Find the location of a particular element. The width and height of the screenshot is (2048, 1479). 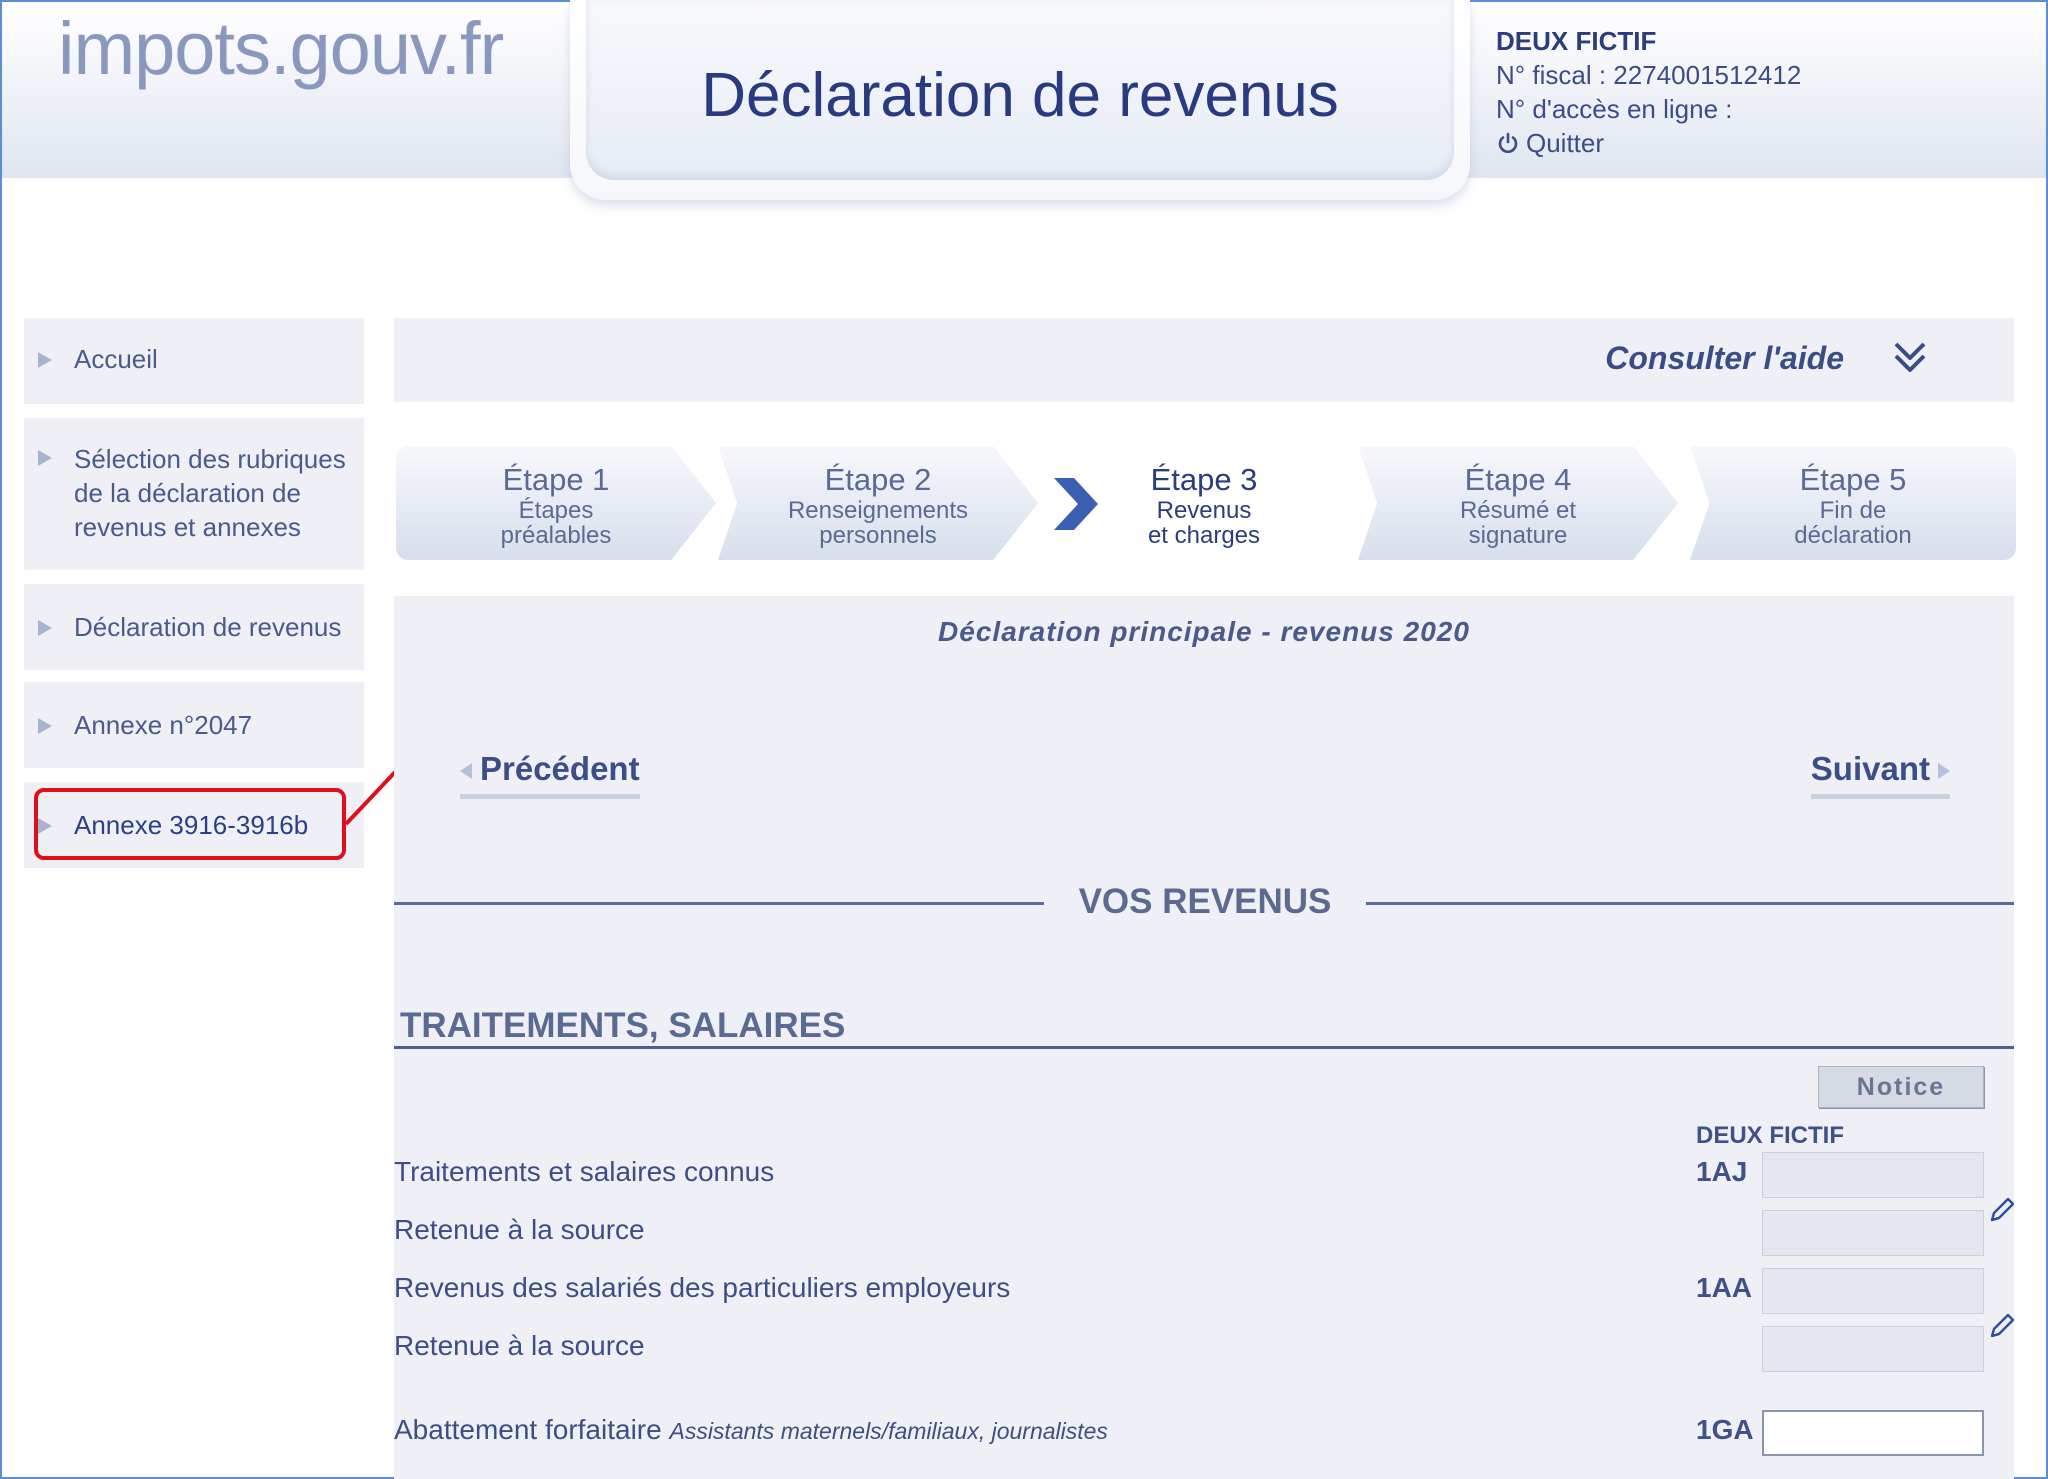

power-icon is located at coordinates (1508, 142).